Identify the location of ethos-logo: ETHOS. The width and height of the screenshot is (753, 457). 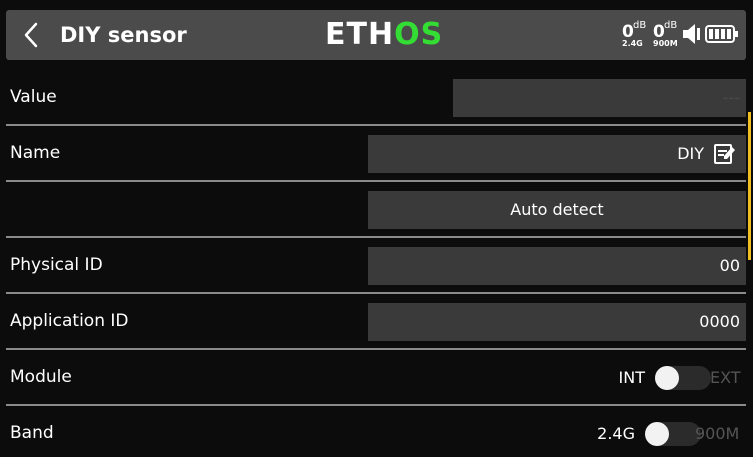
(385, 35).